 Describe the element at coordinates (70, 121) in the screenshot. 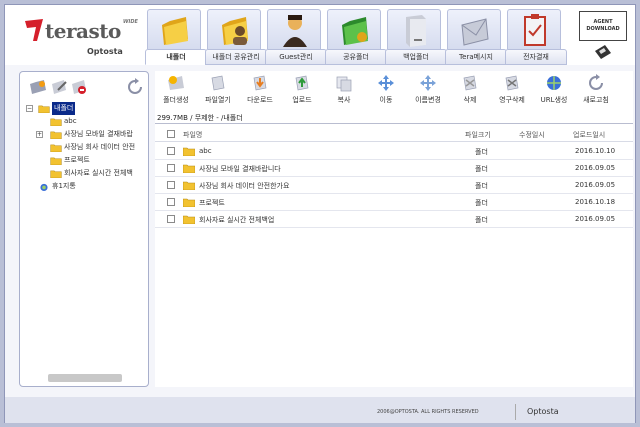

I see `tree-label: abc` at that location.